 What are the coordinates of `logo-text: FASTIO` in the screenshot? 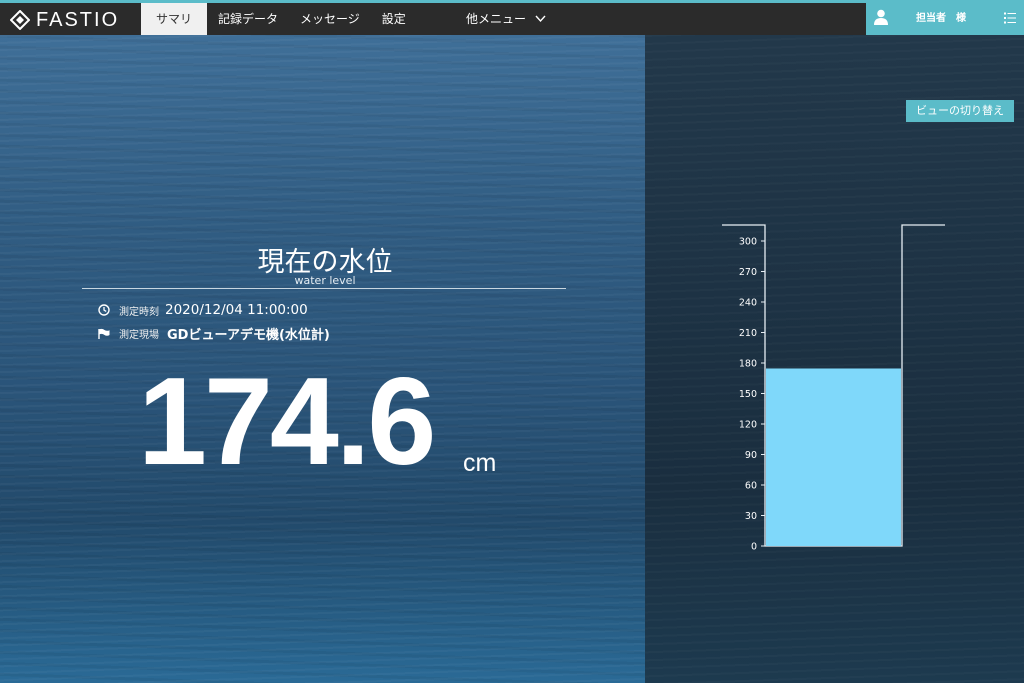 It's located at (78, 19).